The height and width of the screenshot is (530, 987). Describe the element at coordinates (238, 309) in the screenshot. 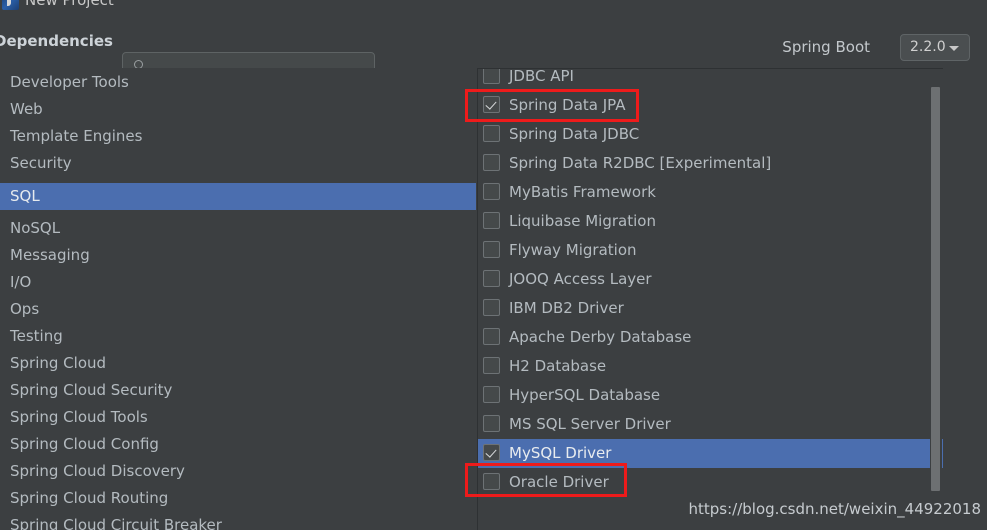

I see `sidebar-item: Ops` at that location.